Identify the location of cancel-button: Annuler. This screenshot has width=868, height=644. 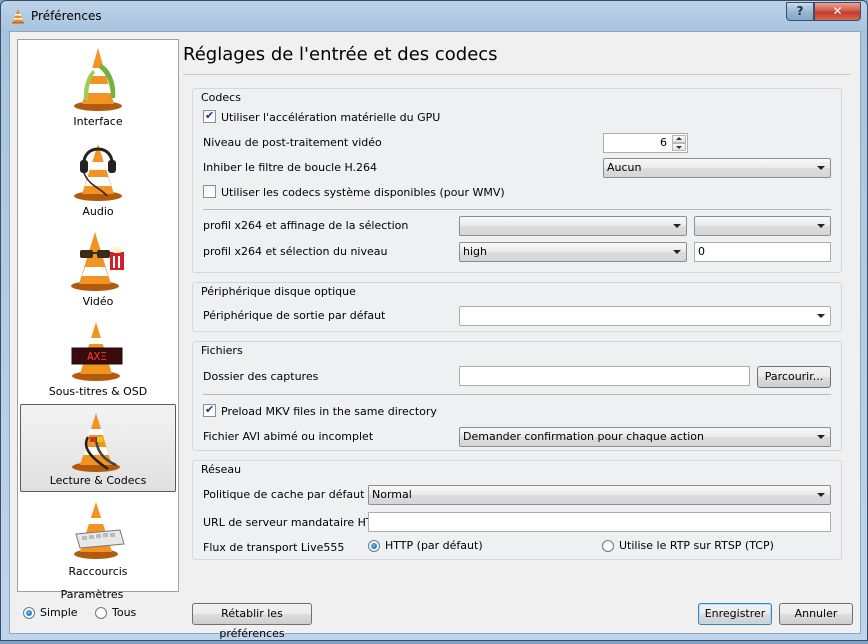
(816, 614).